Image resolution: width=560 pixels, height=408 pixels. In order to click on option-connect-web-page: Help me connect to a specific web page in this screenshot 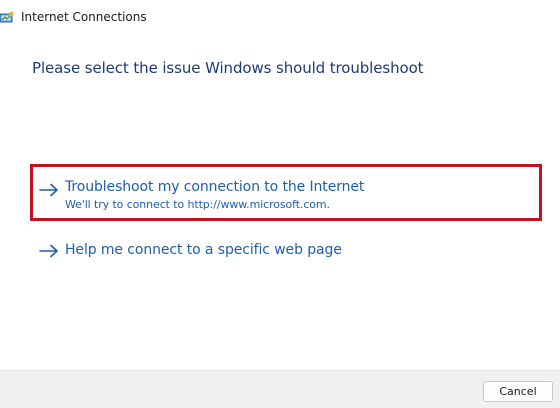, I will do `click(286, 251)`.